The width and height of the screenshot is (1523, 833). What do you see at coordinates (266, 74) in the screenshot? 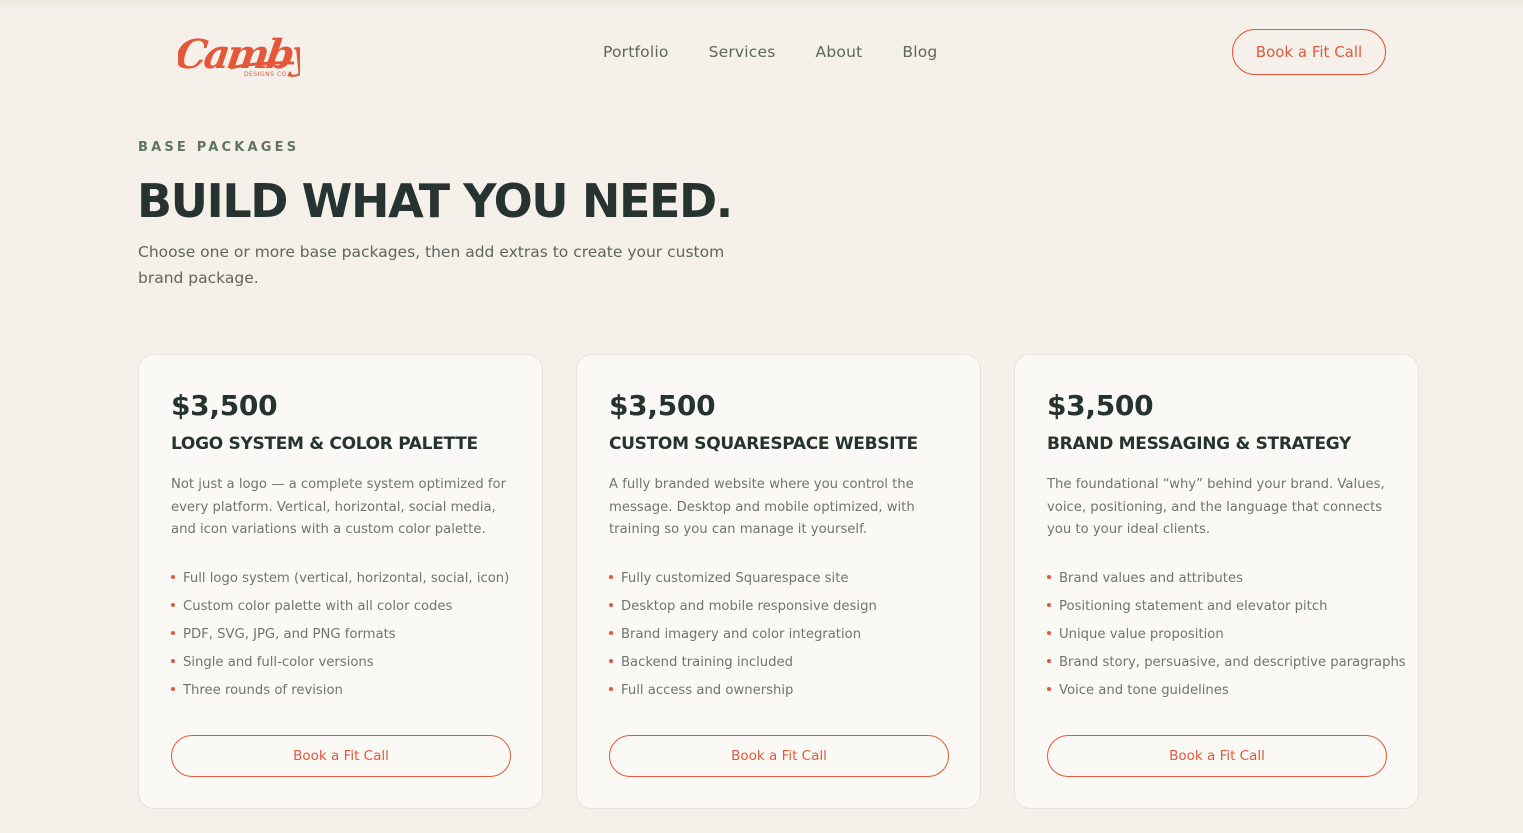
I see `logo-subtext: DESIGNS CO.` at bounding box center [266, 74].